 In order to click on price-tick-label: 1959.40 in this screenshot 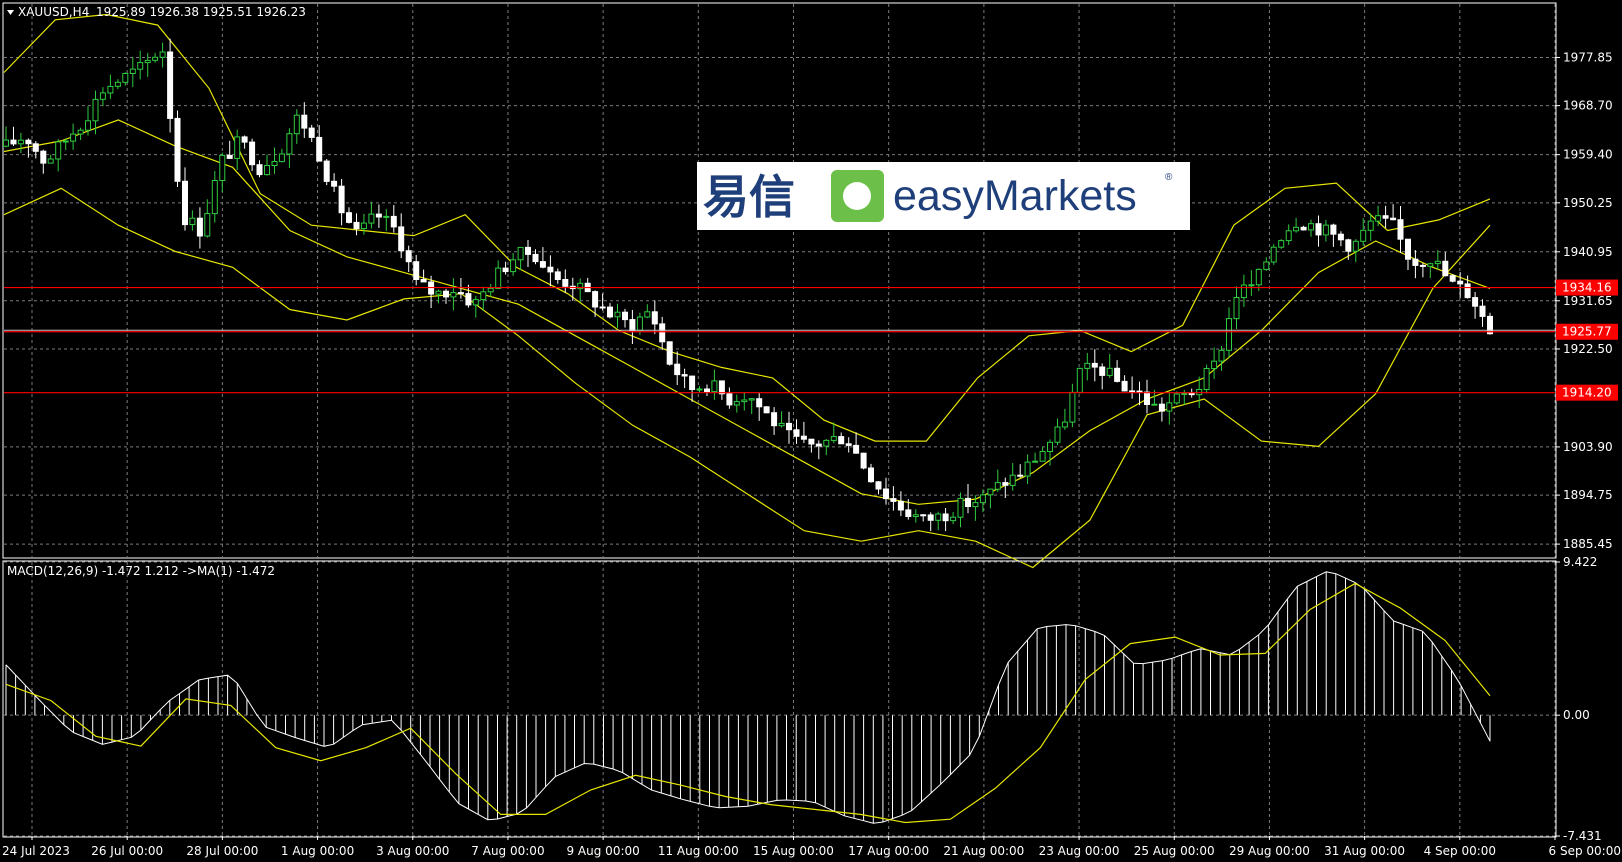, I will do `click(1588, 155)`.